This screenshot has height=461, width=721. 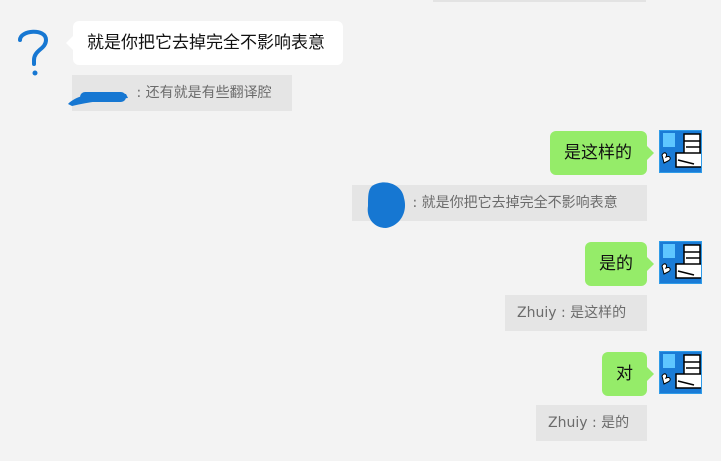 I want to click on message-bubble-received: 就是你把它去掉完全不影响表意, so click(x=204, y=43).